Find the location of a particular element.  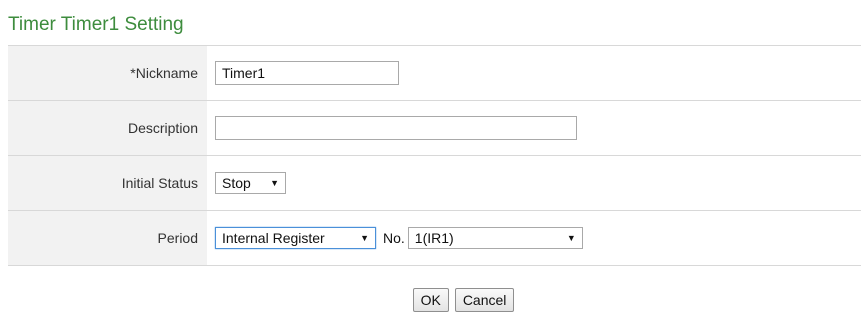

ok-button: OK is located at coordinates (430, 300).